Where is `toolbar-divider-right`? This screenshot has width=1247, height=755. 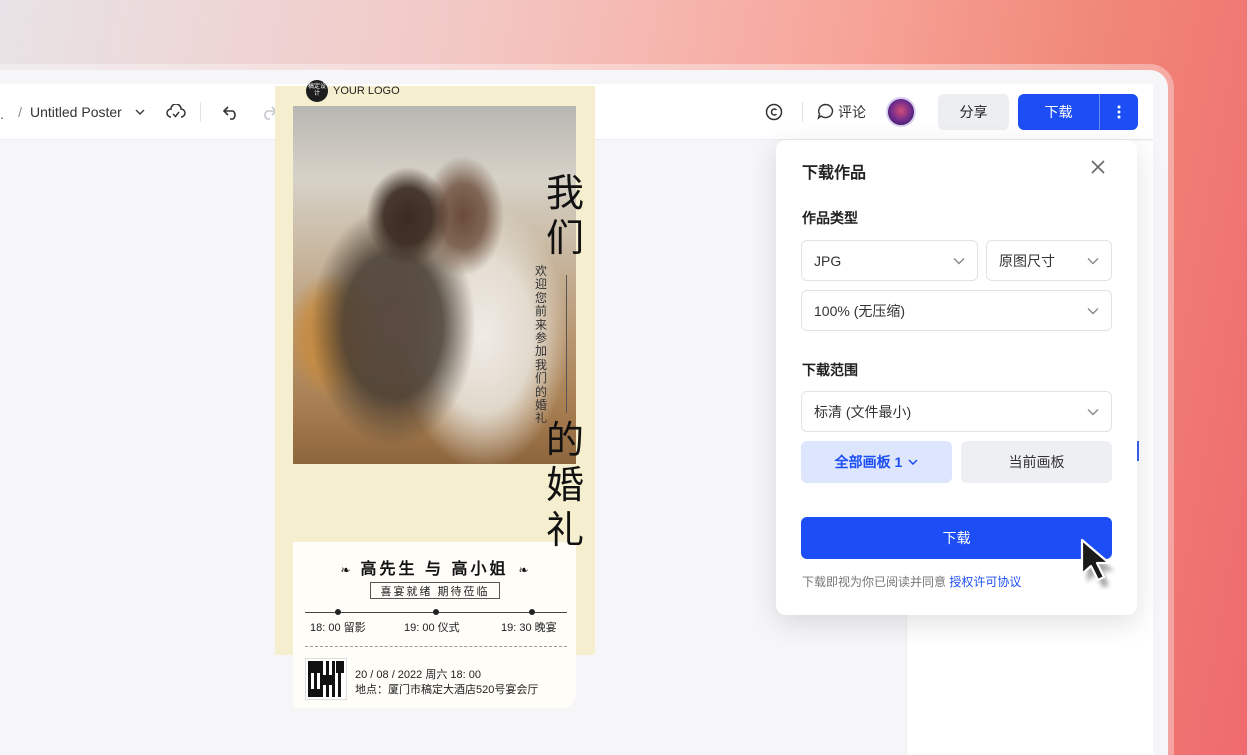
toolbar-divider-right is located at coordinates (802, 111).